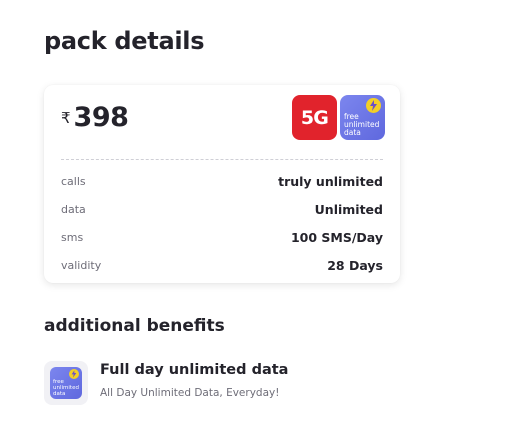 This screenshot has height=425, width=505. I want to click on detail-row-data: data Unlimited, so click(222, 209).